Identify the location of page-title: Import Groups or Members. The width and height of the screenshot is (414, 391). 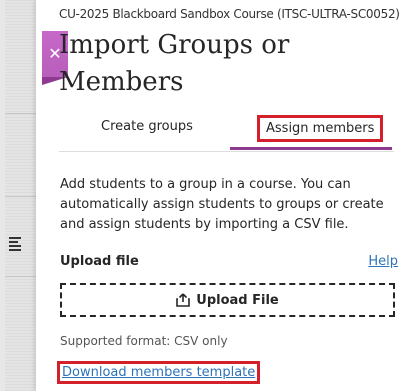
(174, 63).